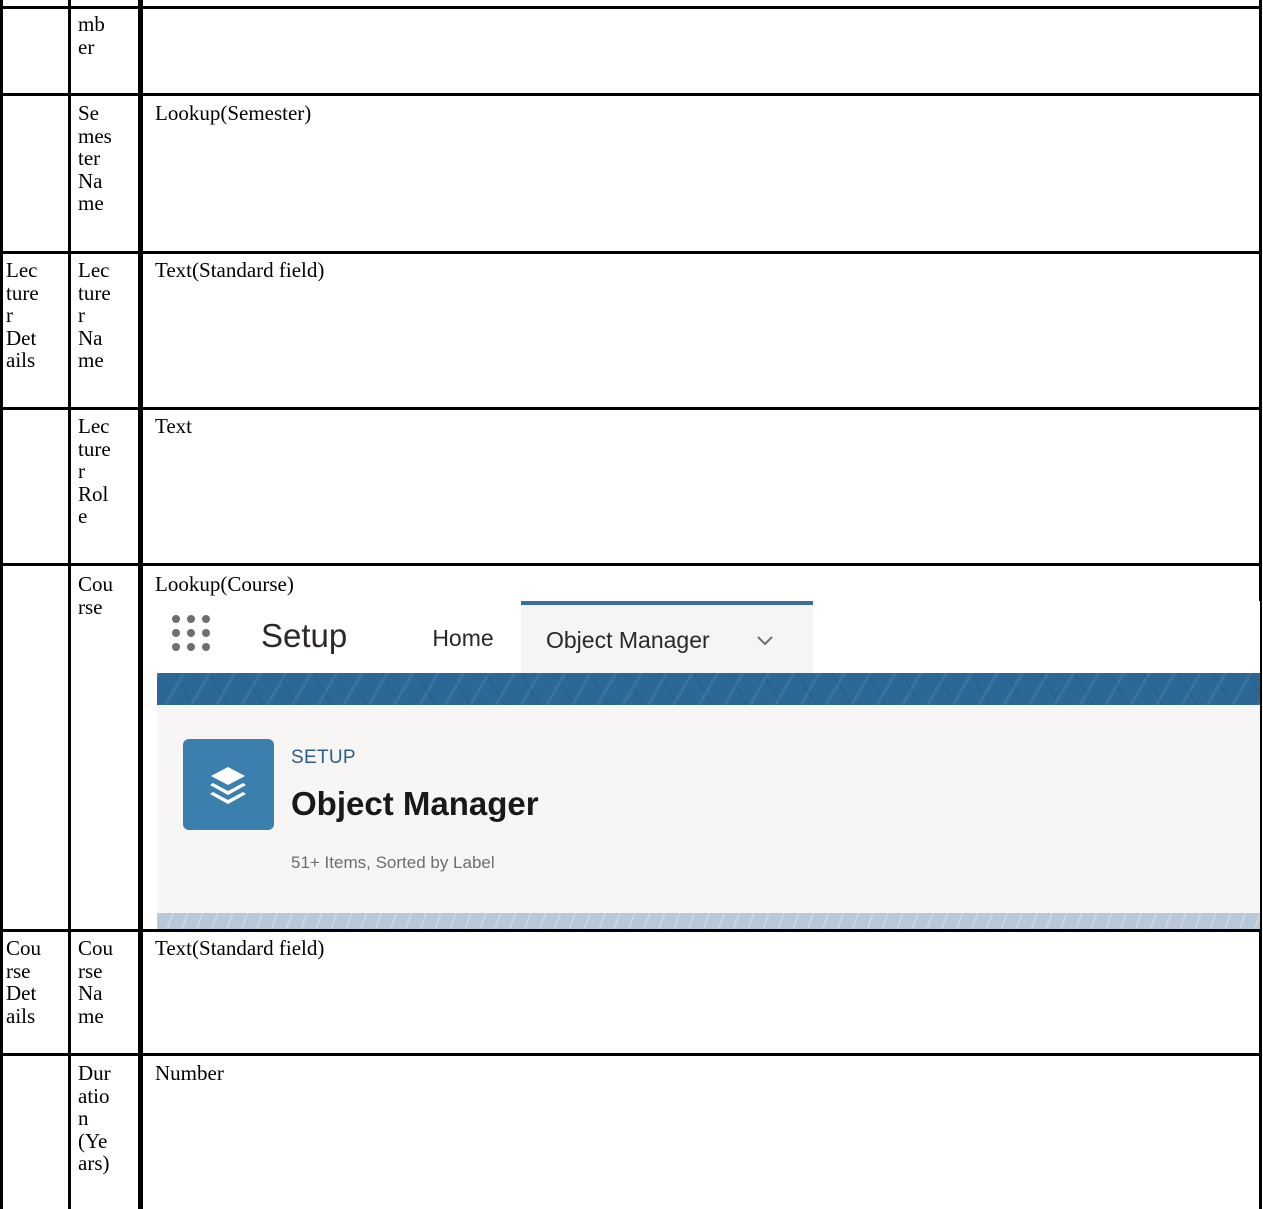 The height and width of the screenshot is (1209, 1263). What do you see at coordinates (628, 640) in the screenshot?
I see `tab-object-manager-label: Object Manager` at bounding box center [628, 640].